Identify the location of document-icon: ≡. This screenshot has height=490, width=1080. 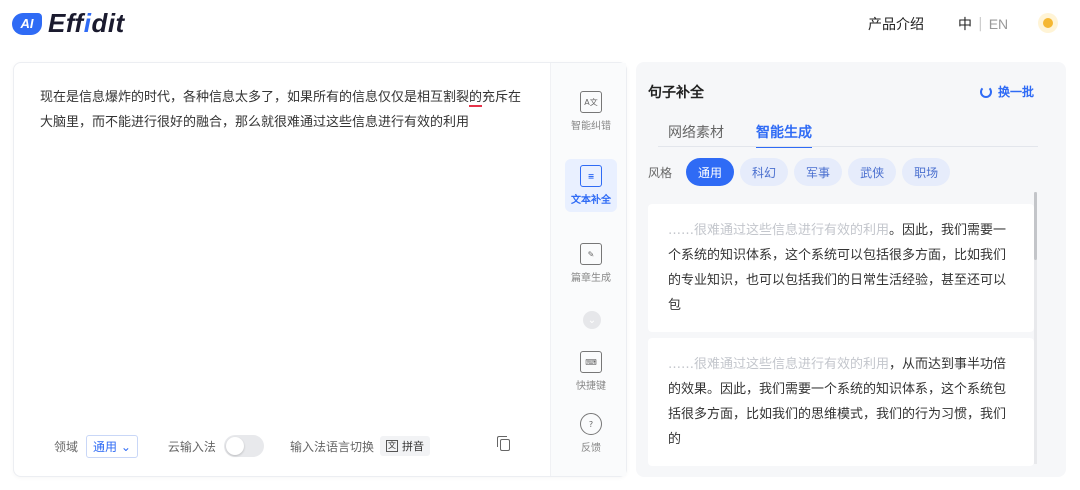
(591, 176).